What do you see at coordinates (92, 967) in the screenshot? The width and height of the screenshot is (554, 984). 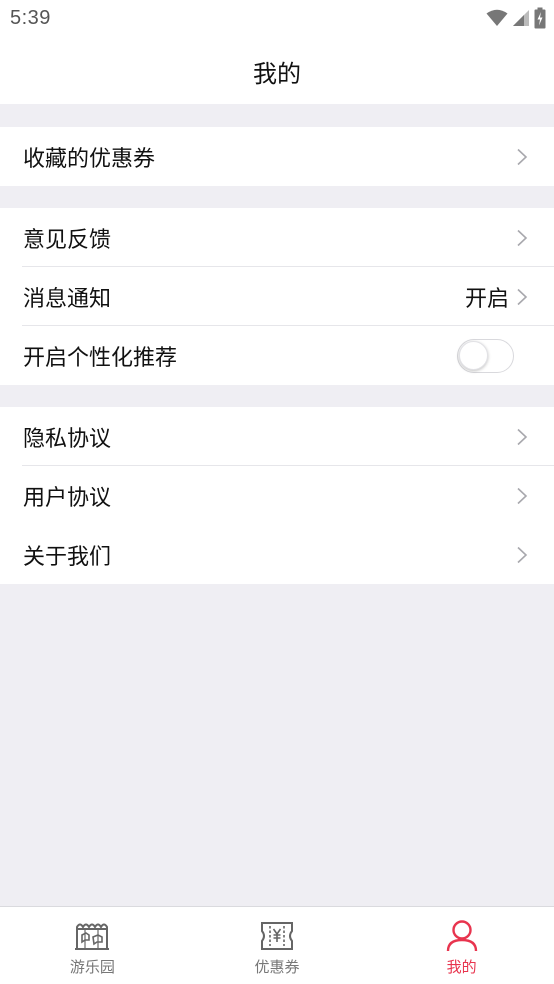 I see `tab-label: 游乐园` at bounding box center [92, 967].